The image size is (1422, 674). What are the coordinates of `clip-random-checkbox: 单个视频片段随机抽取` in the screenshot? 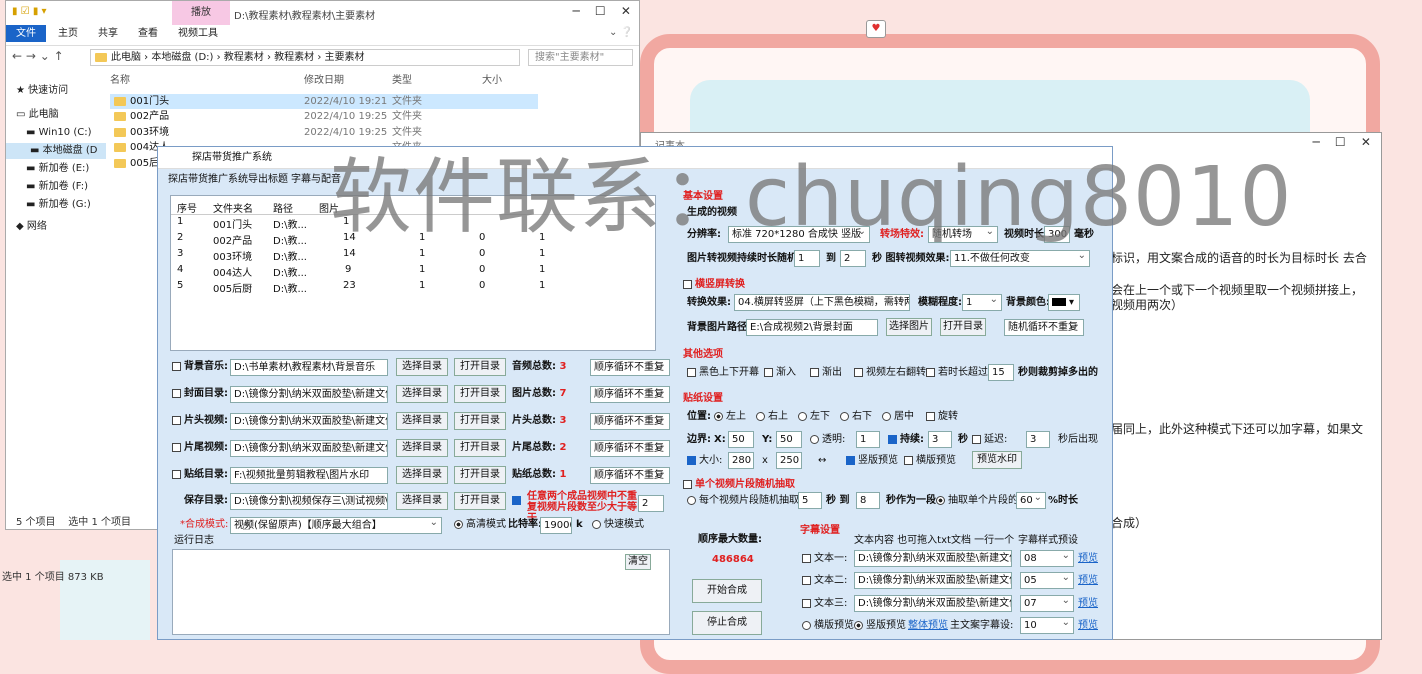 It's located at (739, 485).